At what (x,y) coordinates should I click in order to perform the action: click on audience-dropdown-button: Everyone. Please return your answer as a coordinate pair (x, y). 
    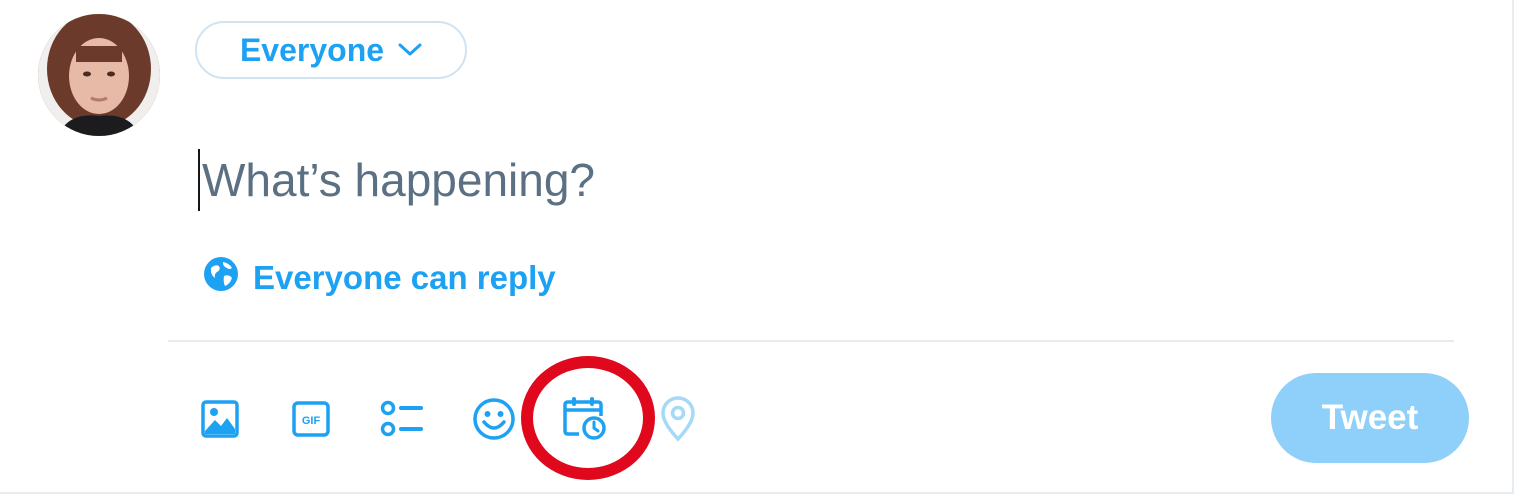
    Looking at the image, I should click on (331, 50).